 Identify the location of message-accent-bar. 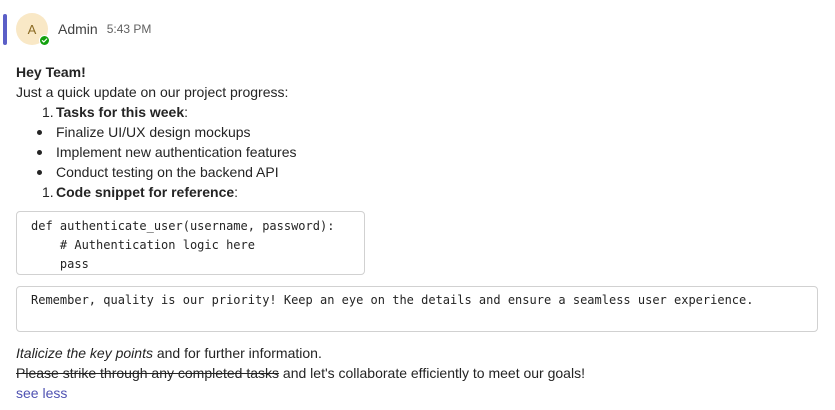
(5, 29).